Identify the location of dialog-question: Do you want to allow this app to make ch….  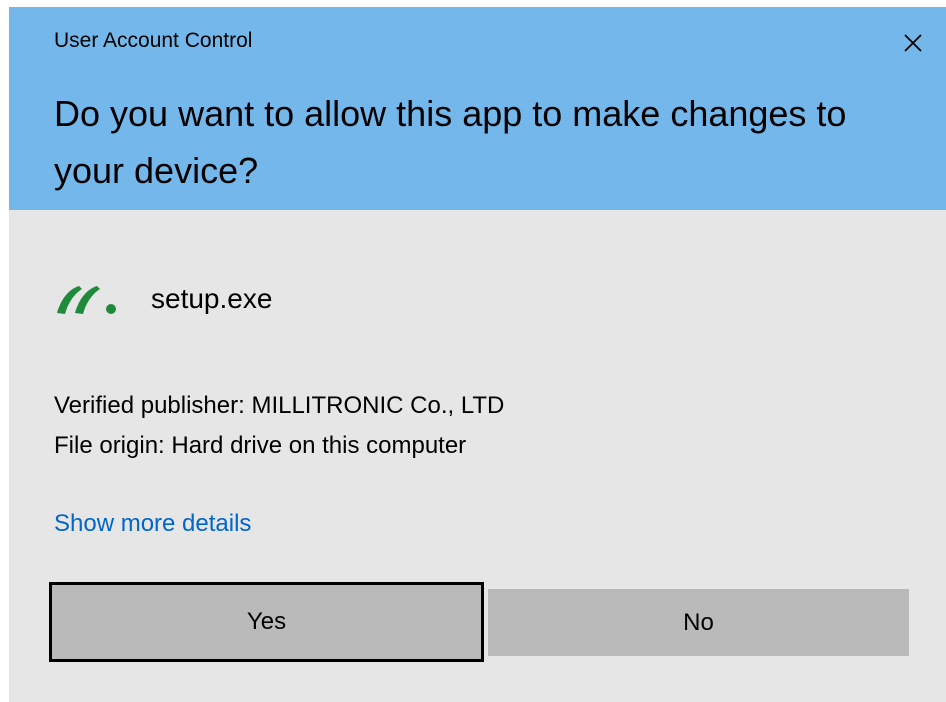
(450, 142).